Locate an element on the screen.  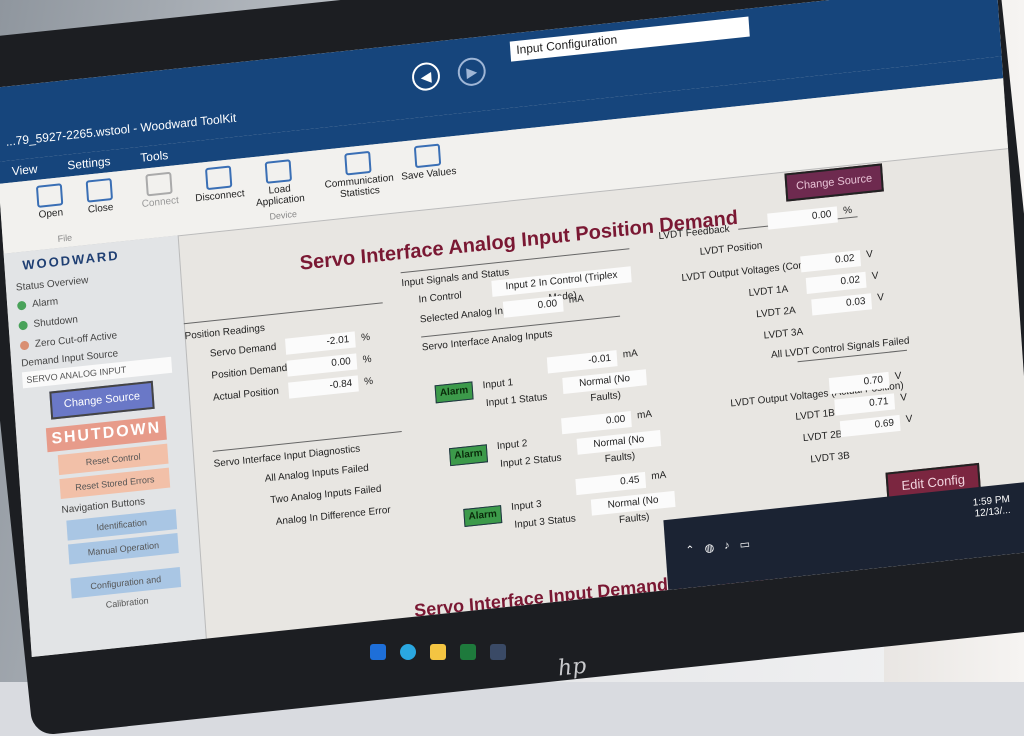
connect-label: Connect is located at coordinates (160, 202).